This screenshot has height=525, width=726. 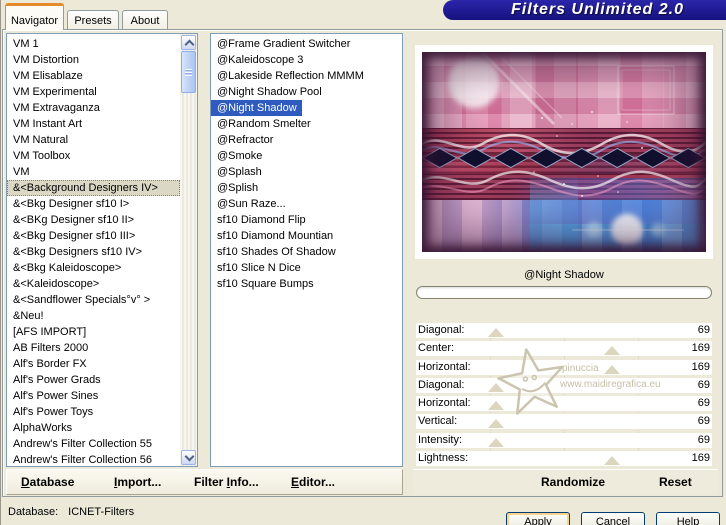 I want to click on filter-list-item: sf10 Shades Of Shadow, so click(x=306, y=252).